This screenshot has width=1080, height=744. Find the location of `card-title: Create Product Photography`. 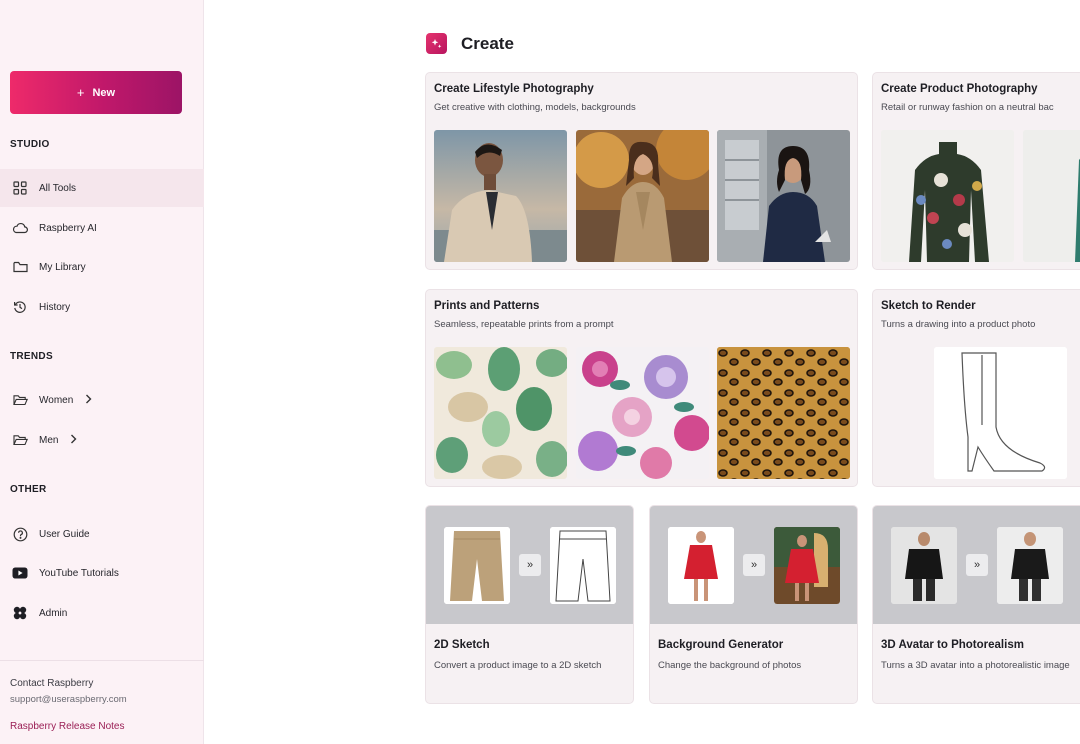

card-title: Create Product Photography is located at coordinates (959, 89).